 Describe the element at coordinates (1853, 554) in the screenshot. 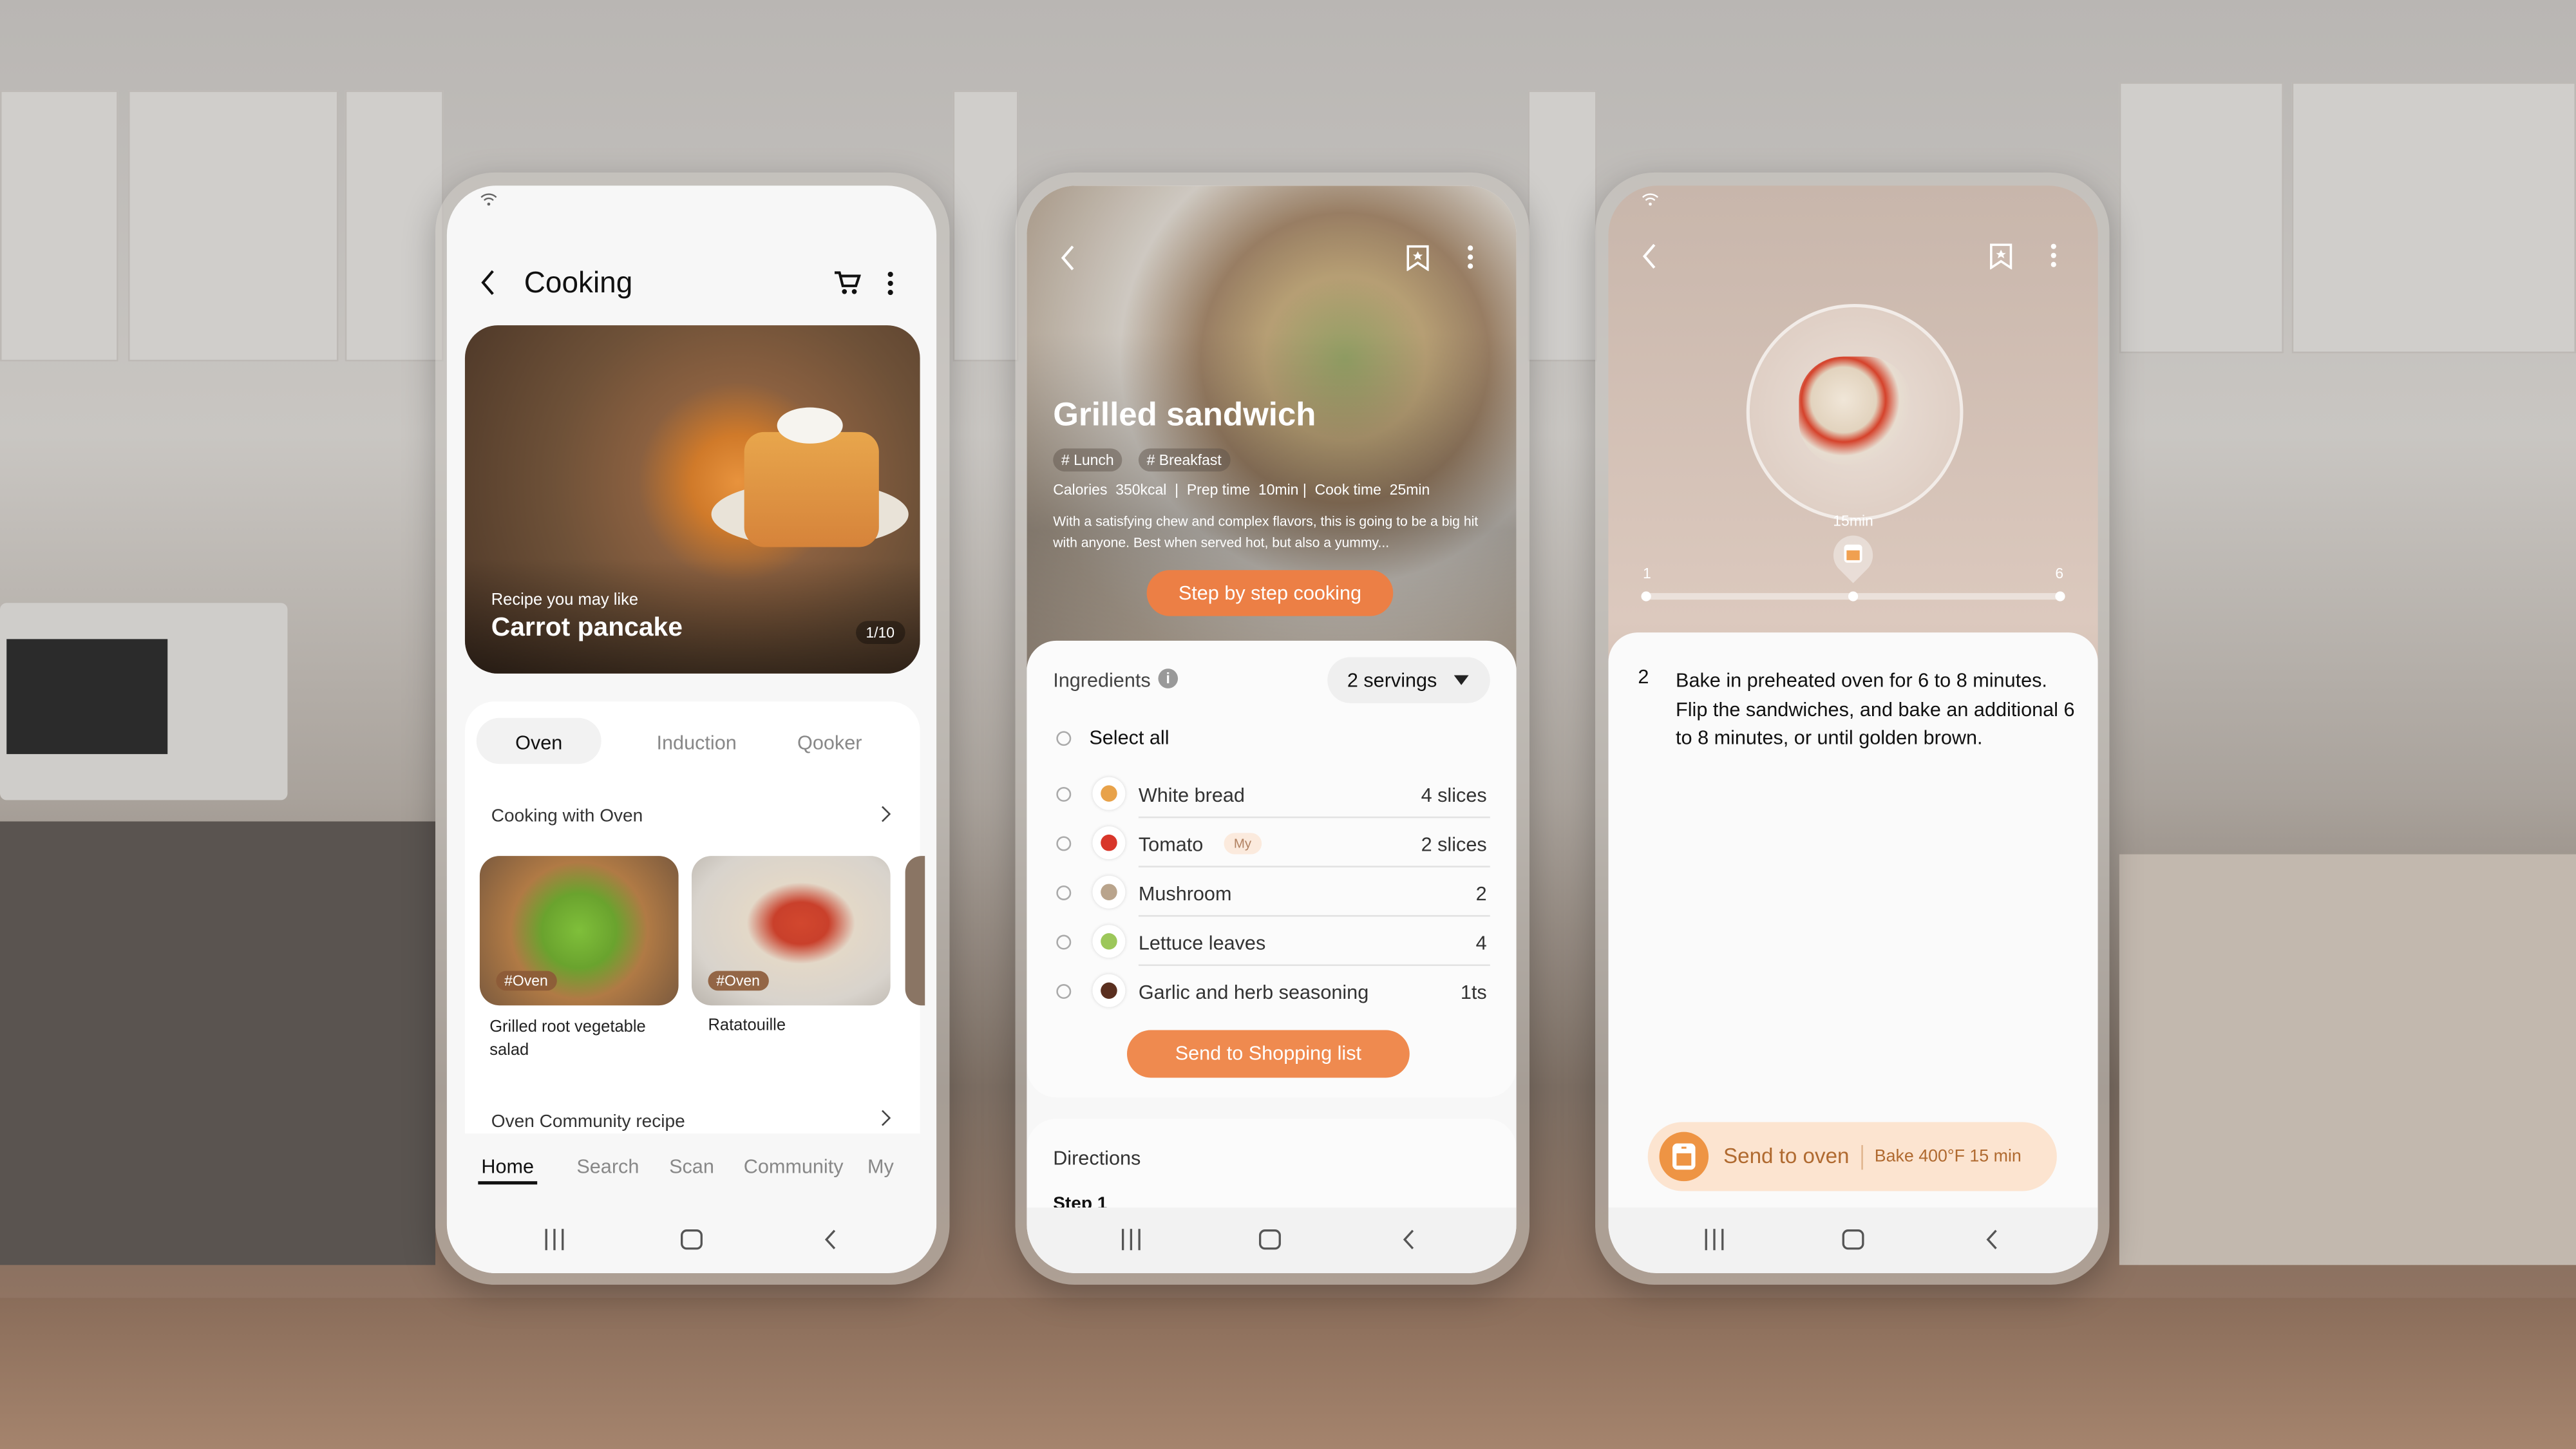

I see `oven-icon` at that location.